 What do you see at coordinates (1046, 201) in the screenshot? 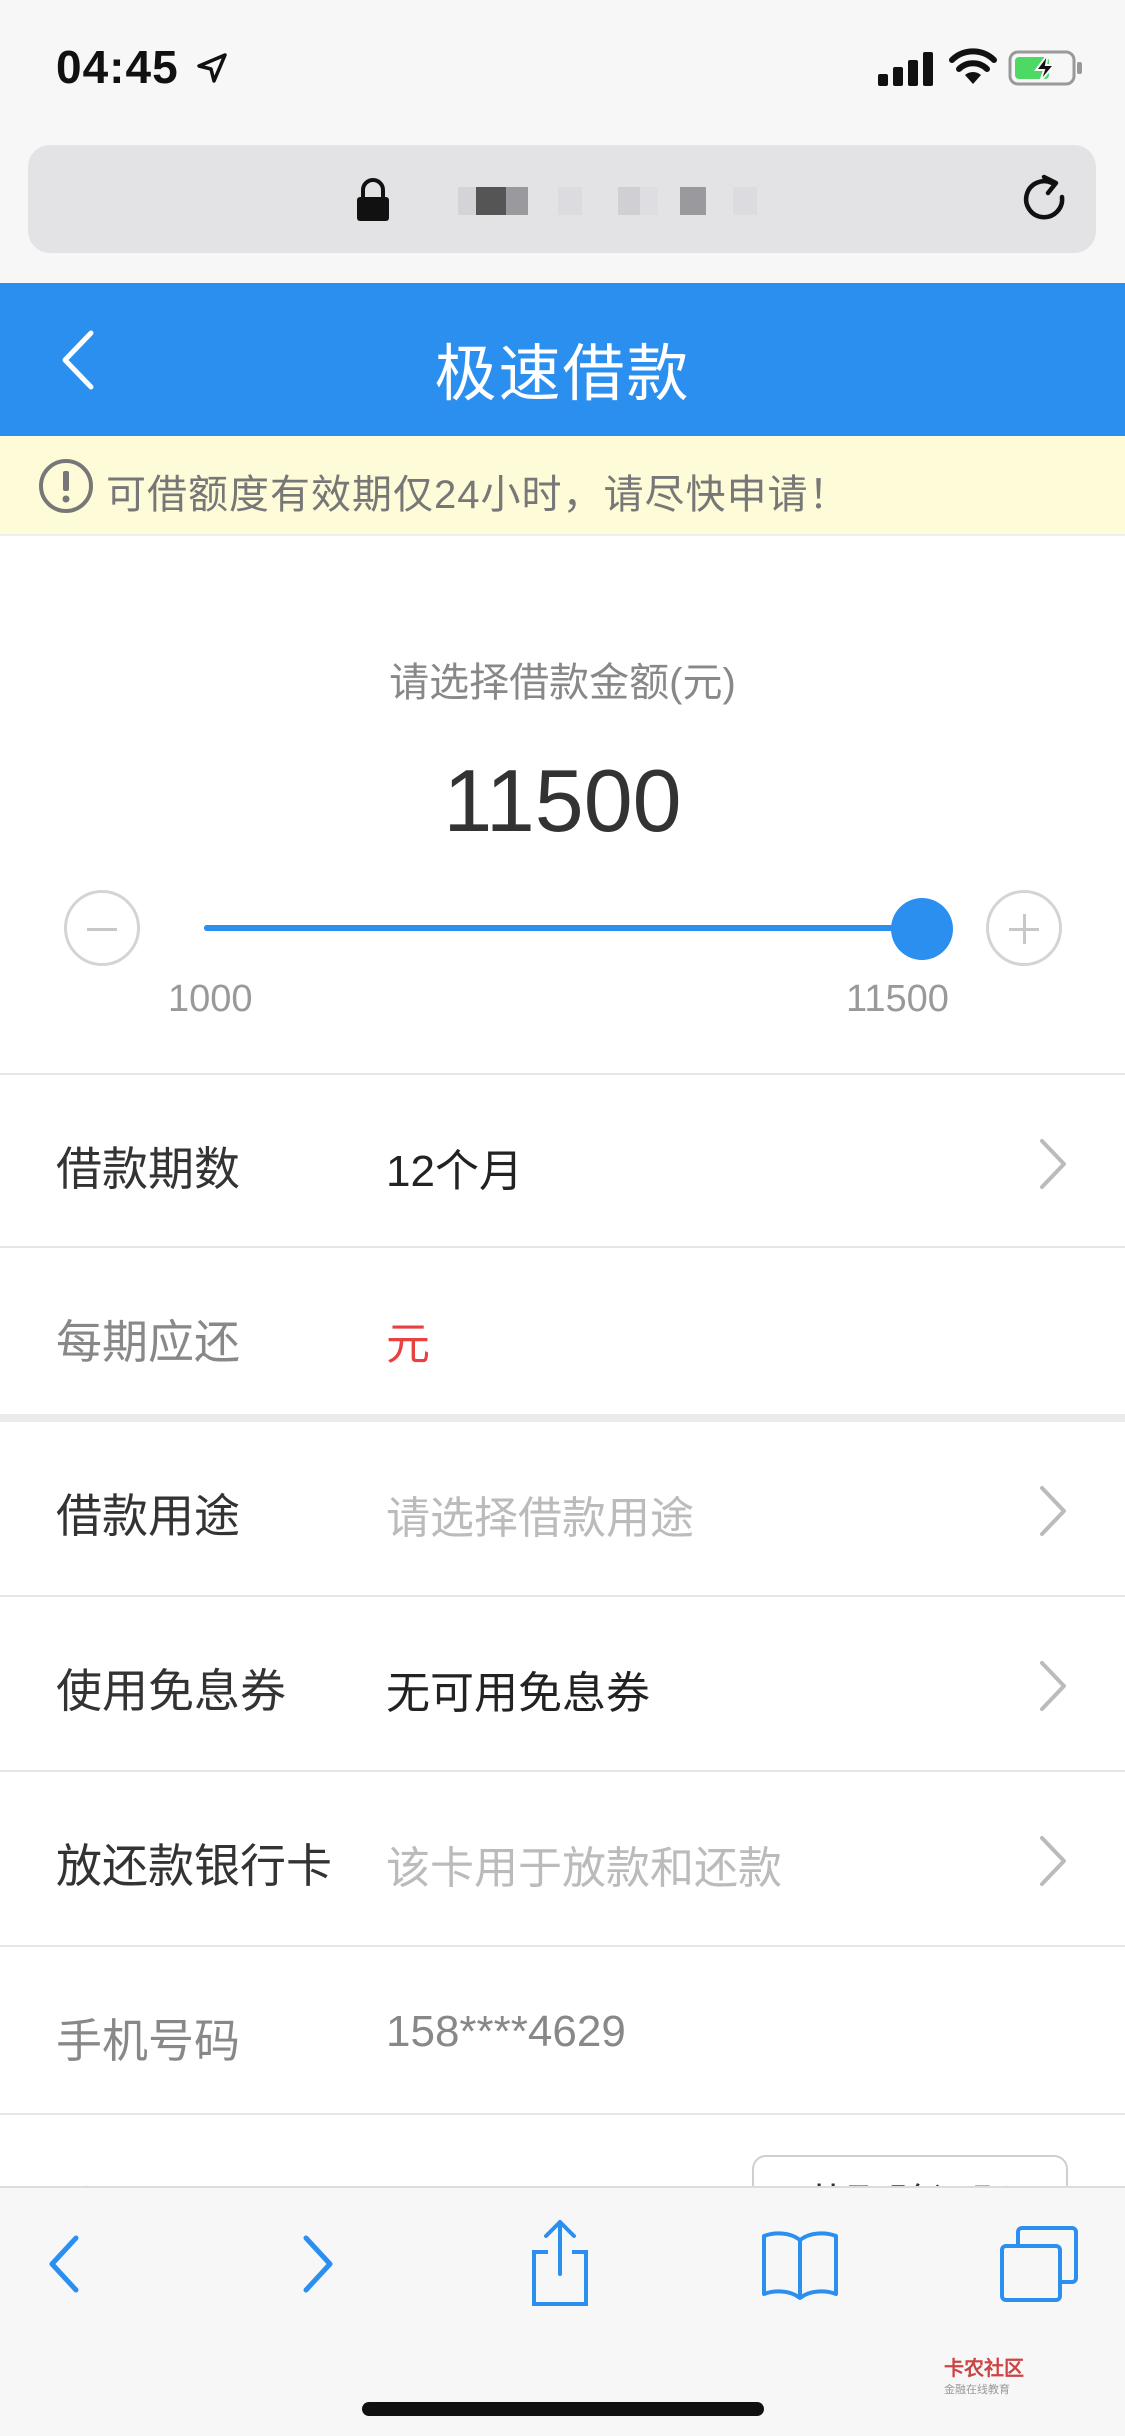
I see `reload-icon` at bounding box center [1046, 201].